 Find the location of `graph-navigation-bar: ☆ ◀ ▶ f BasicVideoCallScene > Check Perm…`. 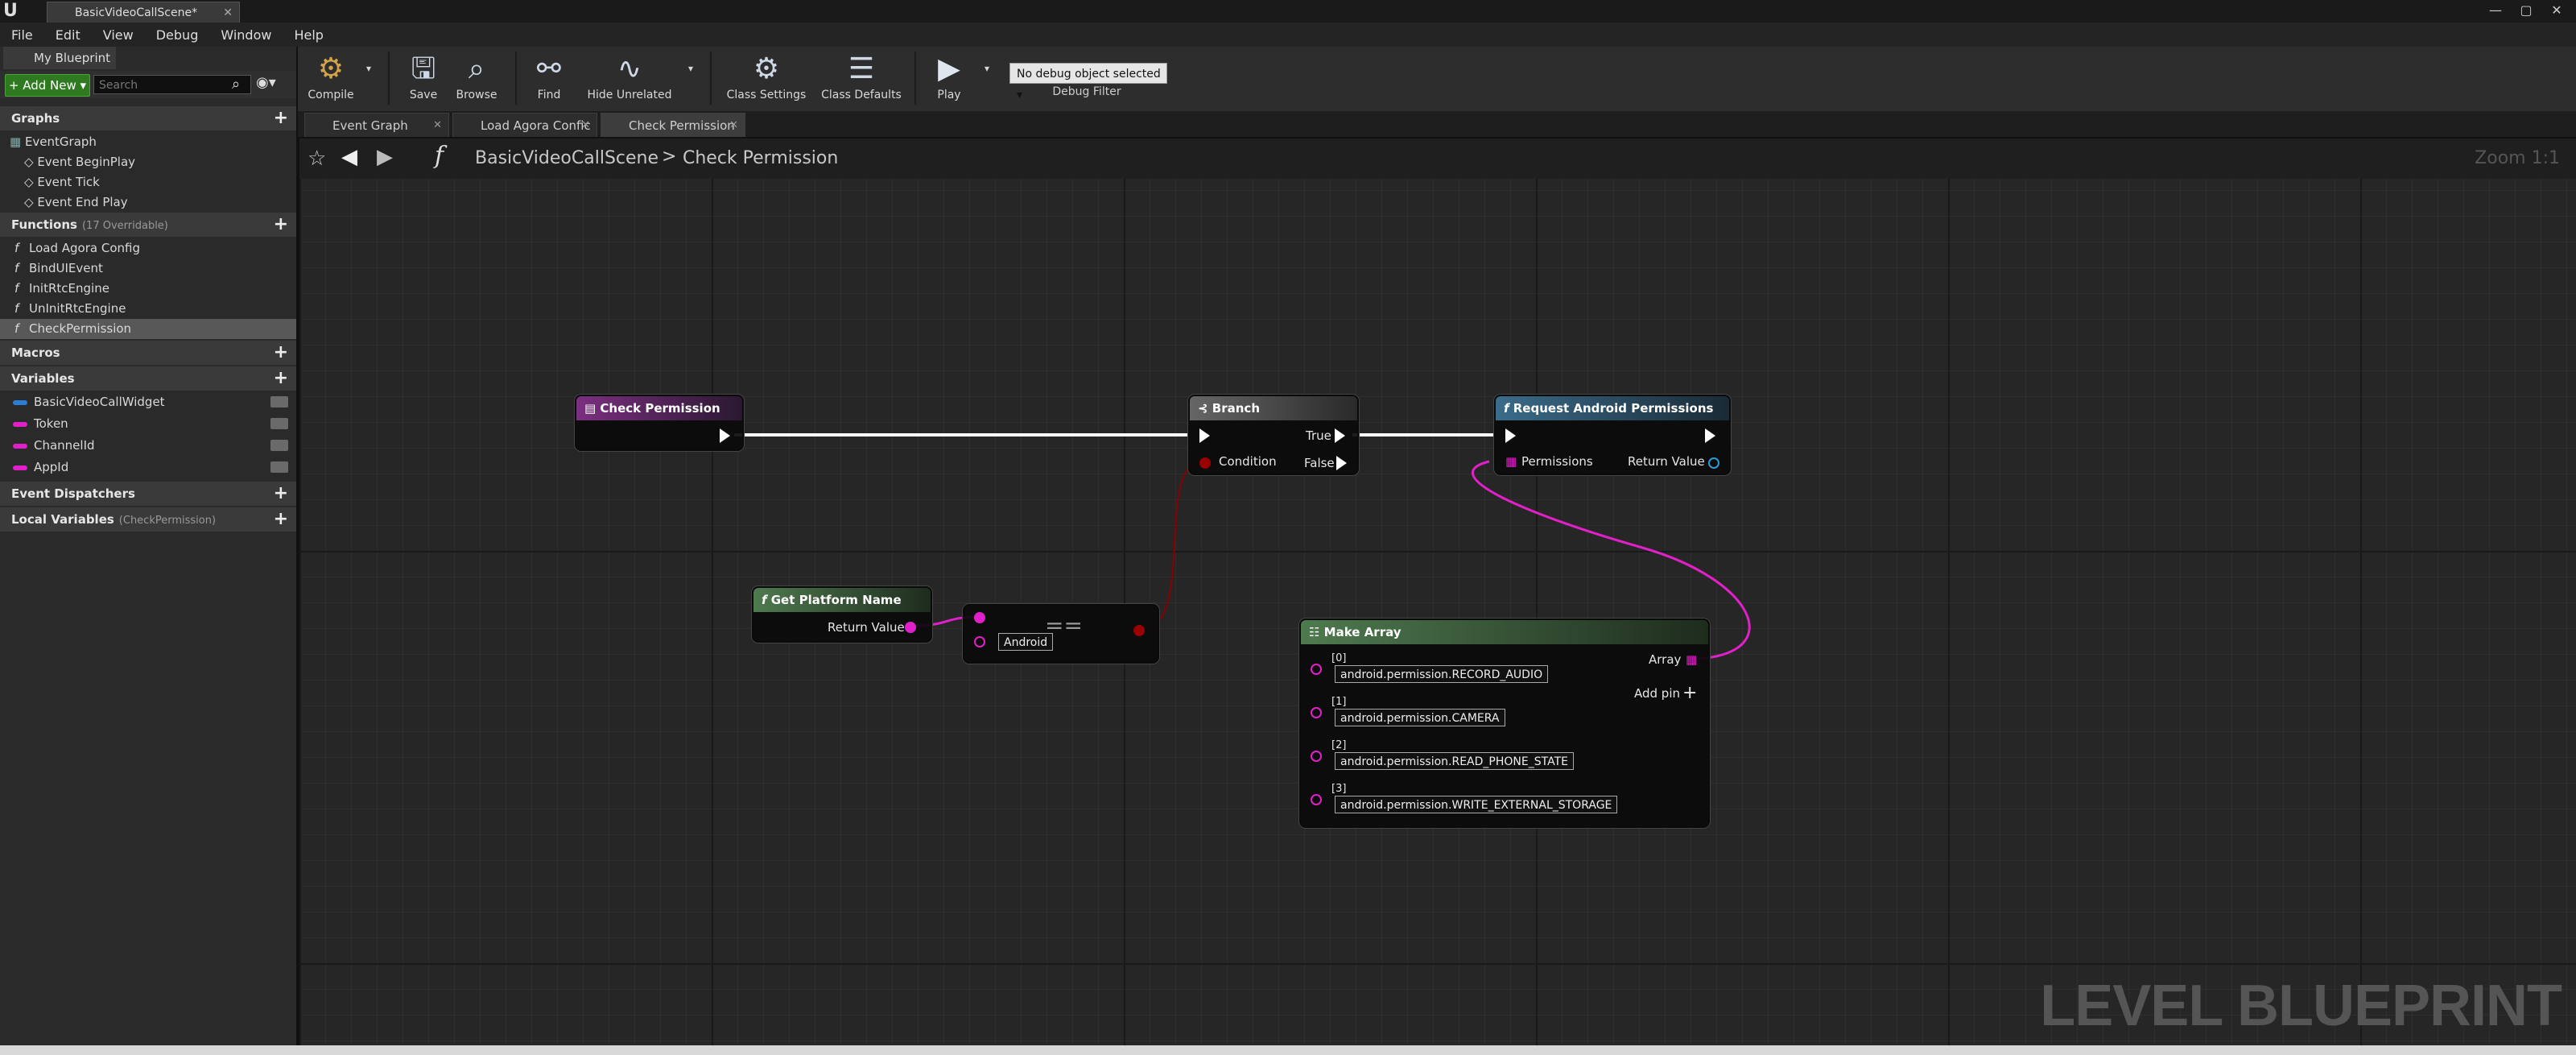

graph-navigation-bar: ☆ ◀ ▶ f BasicVideoCallScene > Check Perm… is located at coordinates (1437, 159).